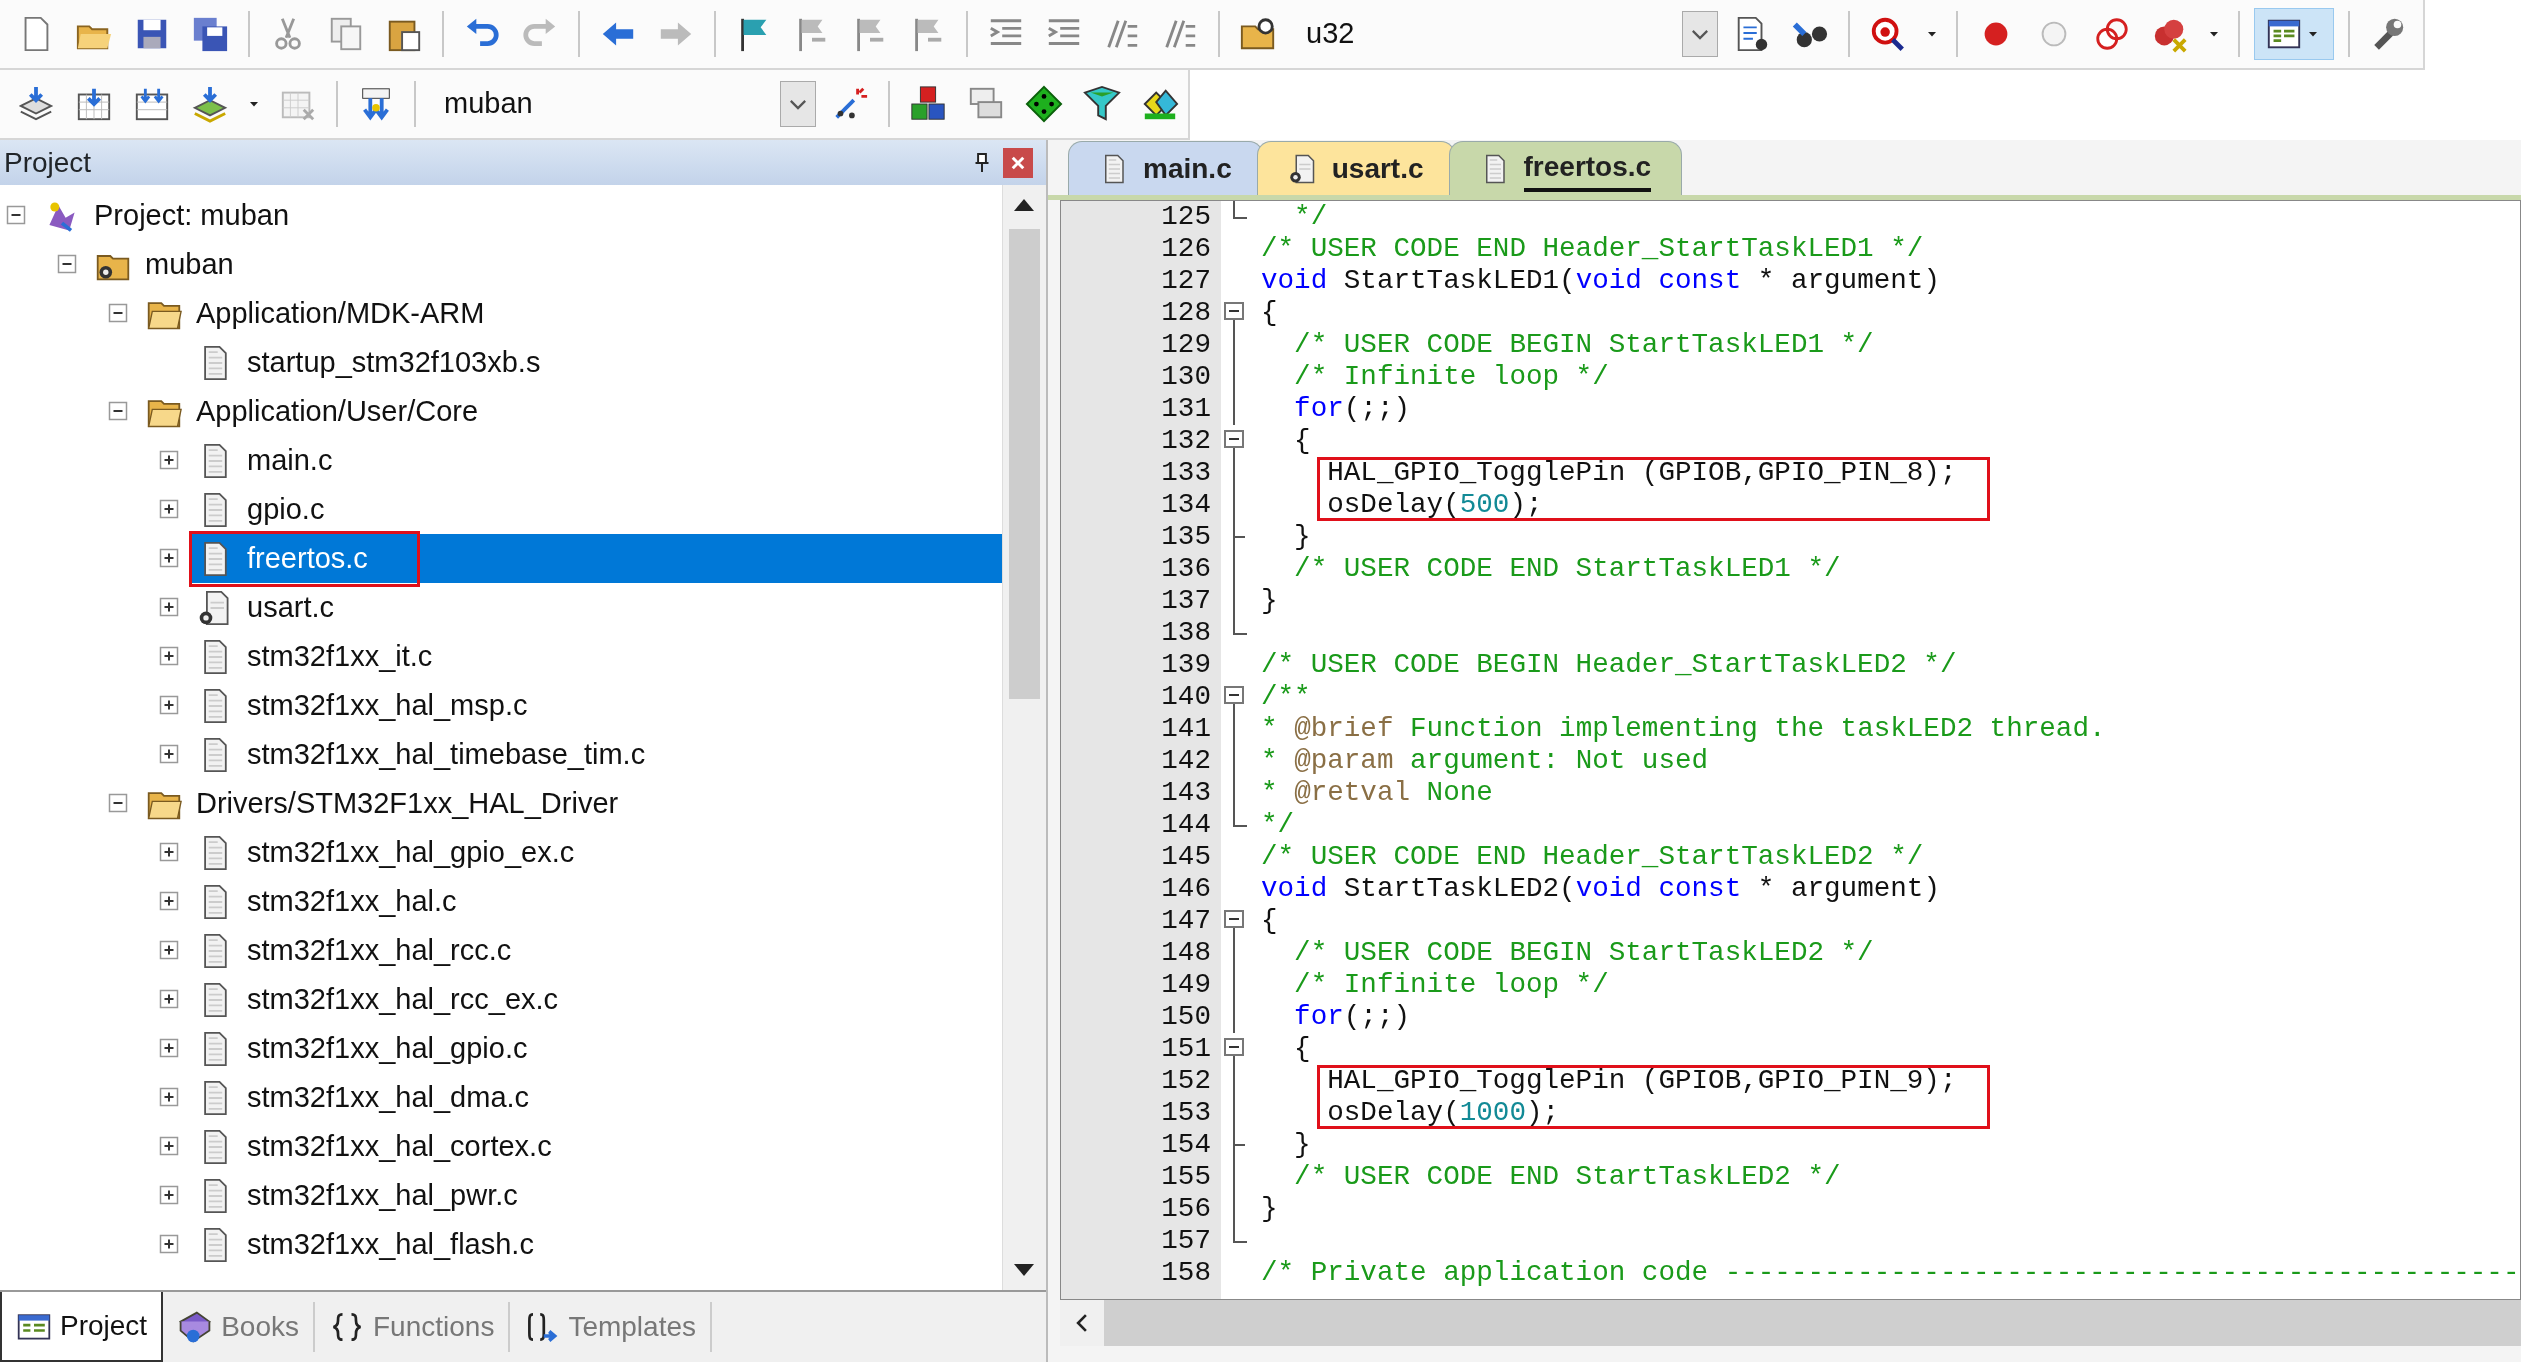 Image resolution: width=2521 pixels, height=1364 pixels. I want to click on panel-tab: Project, so click(82, 1327).